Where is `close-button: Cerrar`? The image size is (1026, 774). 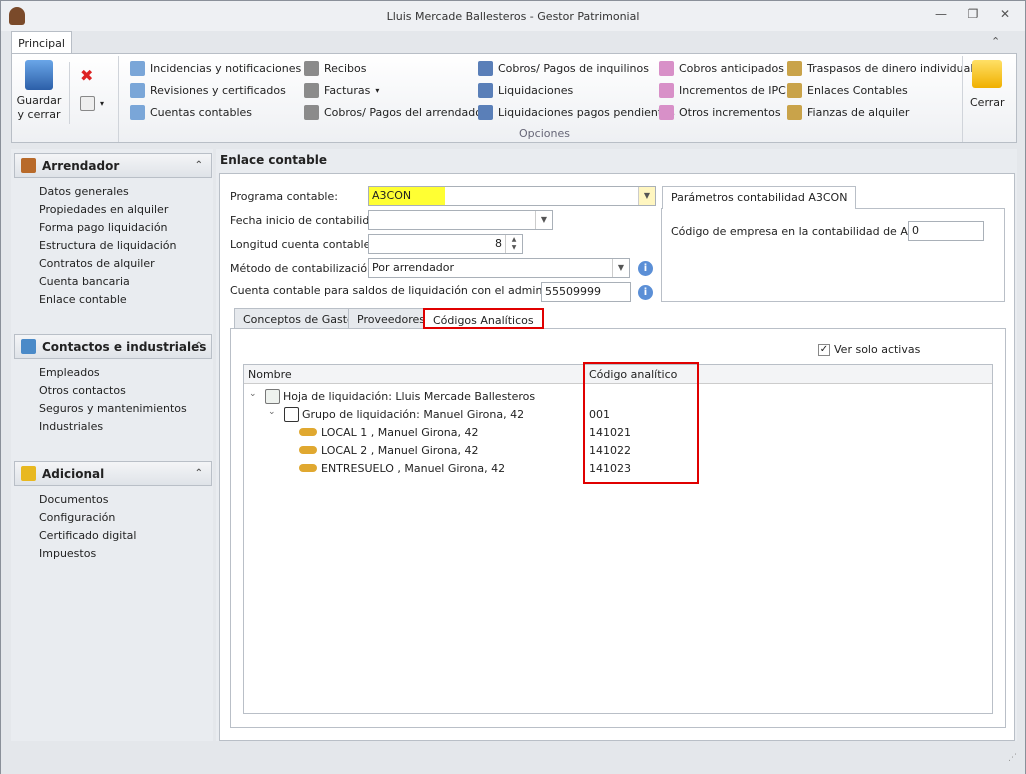
close-button: Cerrar is located at coordinates (987, 84).